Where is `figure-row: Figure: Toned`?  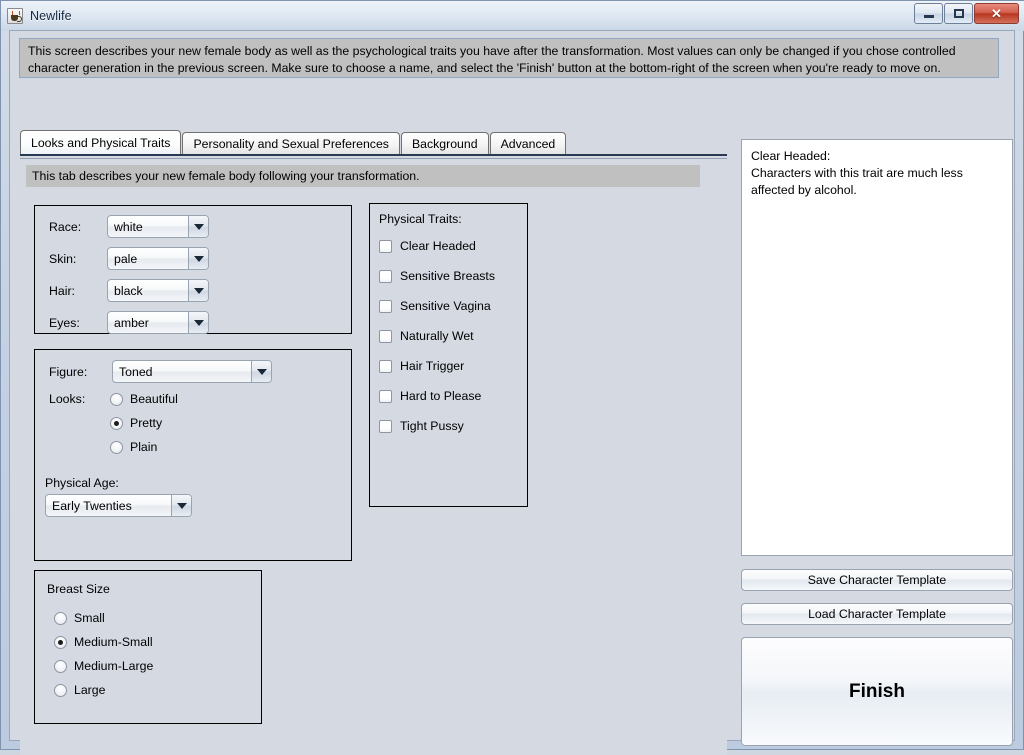
figure-row: Figure: Toned is located at coordinates (160, 371).